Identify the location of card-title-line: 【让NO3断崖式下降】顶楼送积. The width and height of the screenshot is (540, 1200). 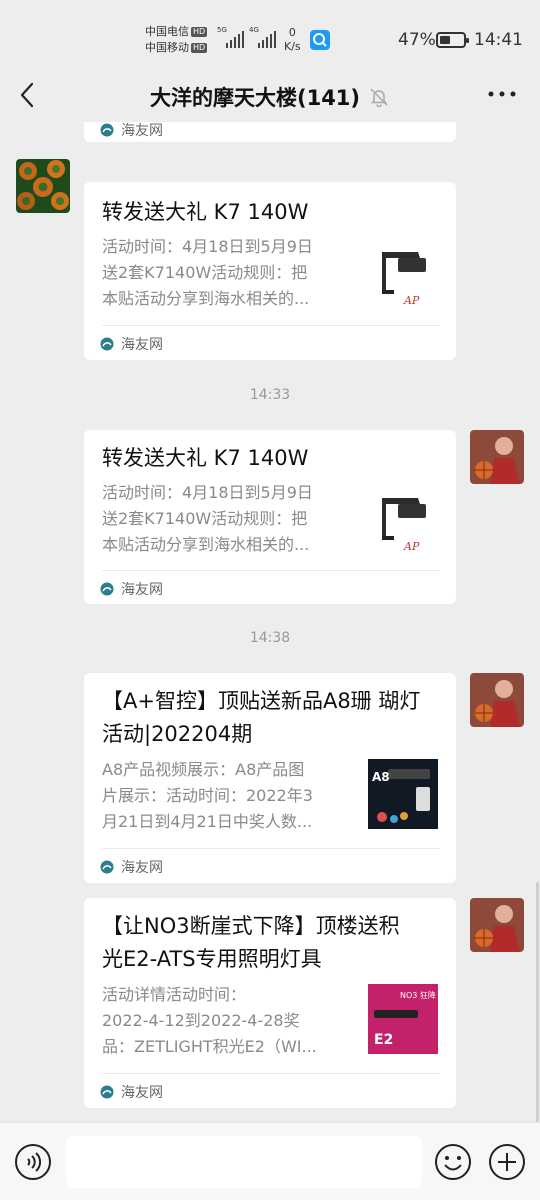
(251, 926).